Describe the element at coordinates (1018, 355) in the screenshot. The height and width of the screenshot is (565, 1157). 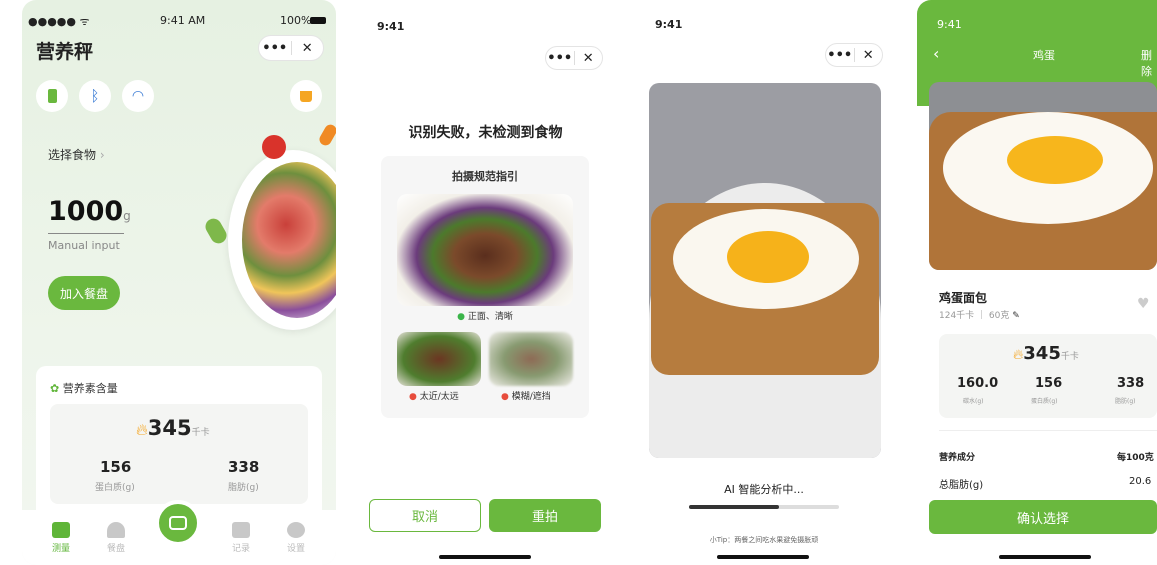
I see `flame-icon: 🔥︎` at that location.